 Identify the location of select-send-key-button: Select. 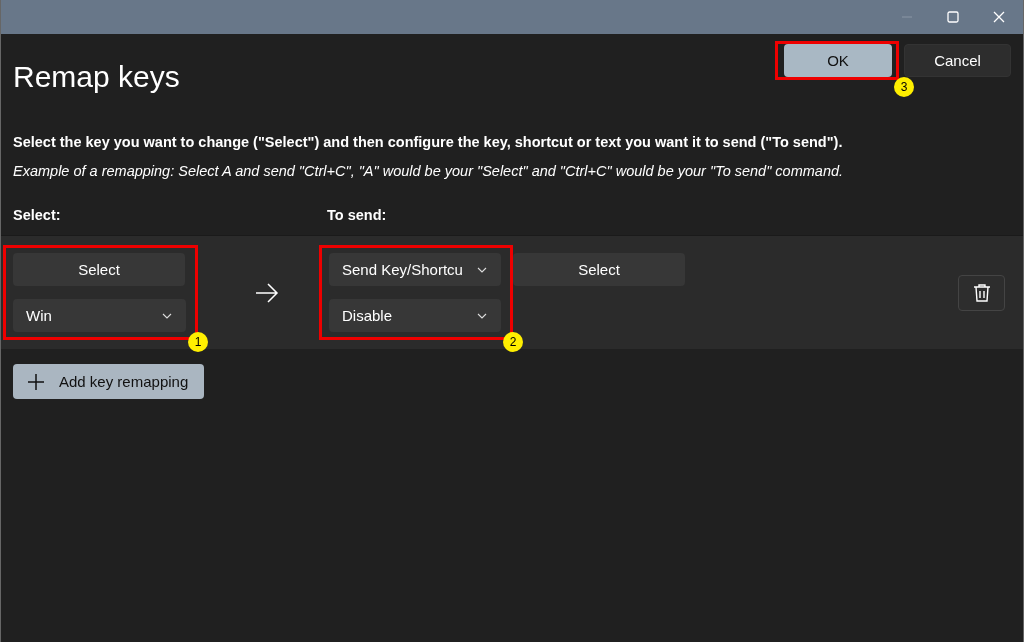
(599, 269).